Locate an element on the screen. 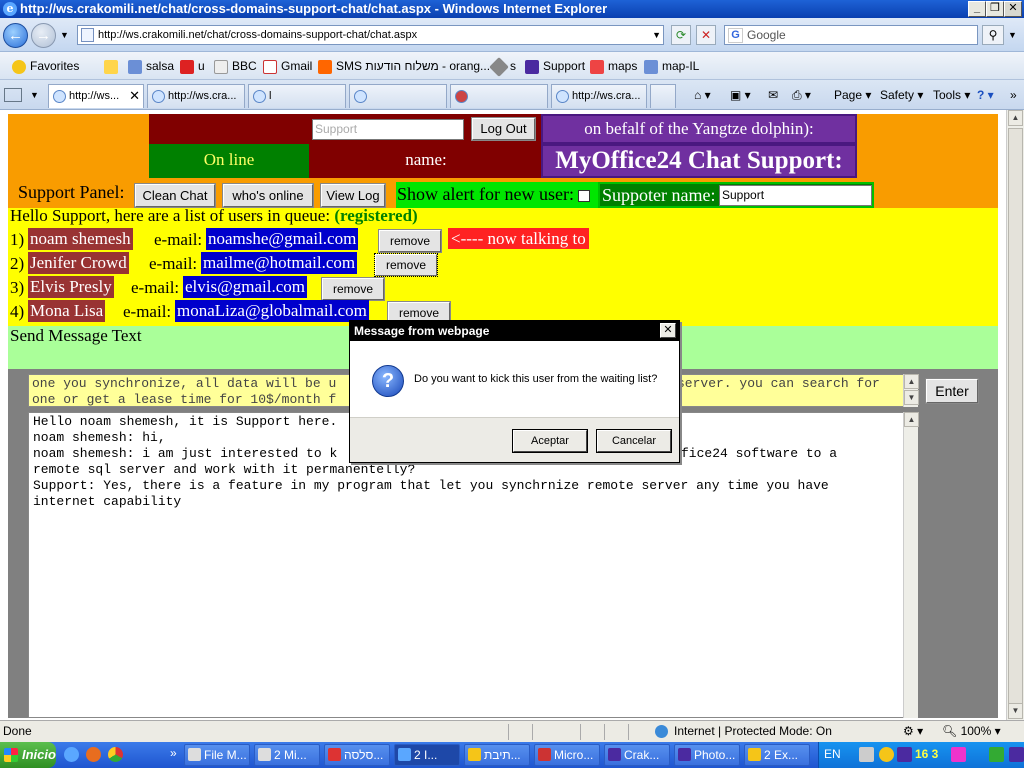  search-placeholder: Google is located at coordinates (766, 35).